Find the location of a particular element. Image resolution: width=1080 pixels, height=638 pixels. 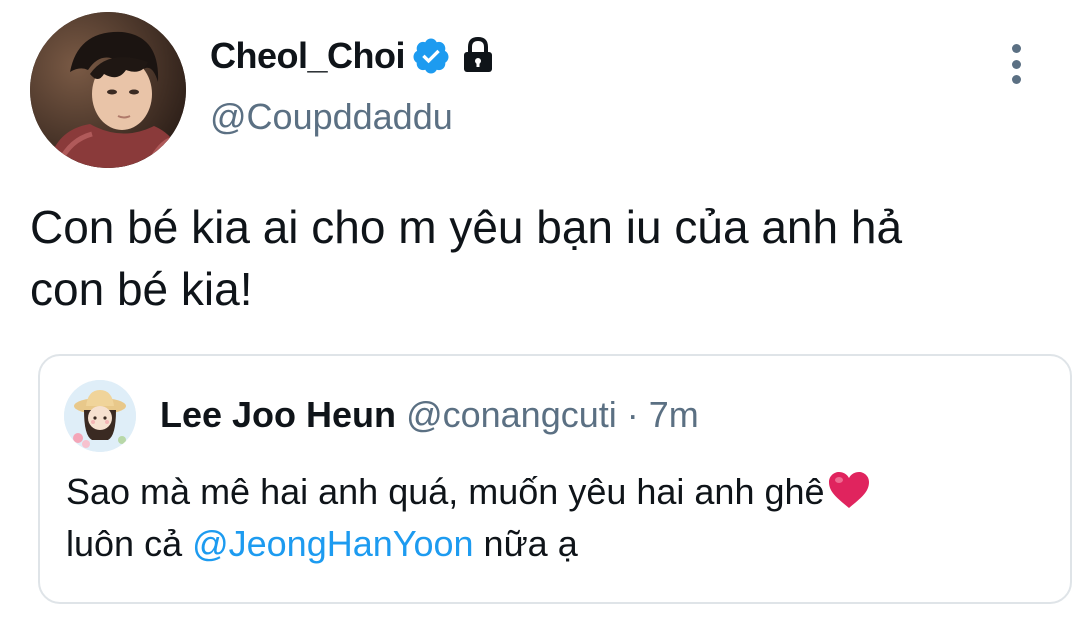

red-heart-emoji-icon is located at coordinates (849, 490).